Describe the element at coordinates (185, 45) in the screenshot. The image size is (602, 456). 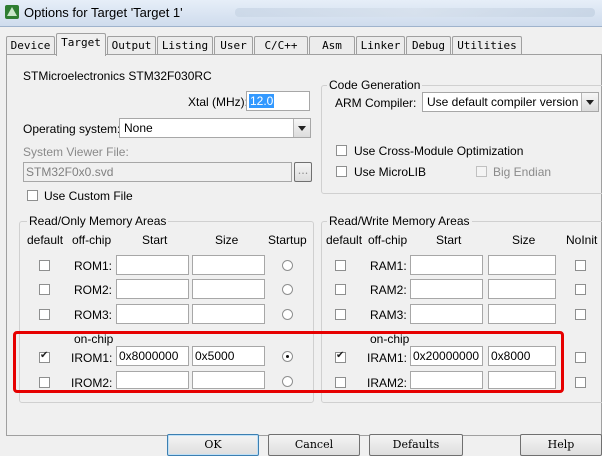
I see `tab-listing: Listing` at that location.